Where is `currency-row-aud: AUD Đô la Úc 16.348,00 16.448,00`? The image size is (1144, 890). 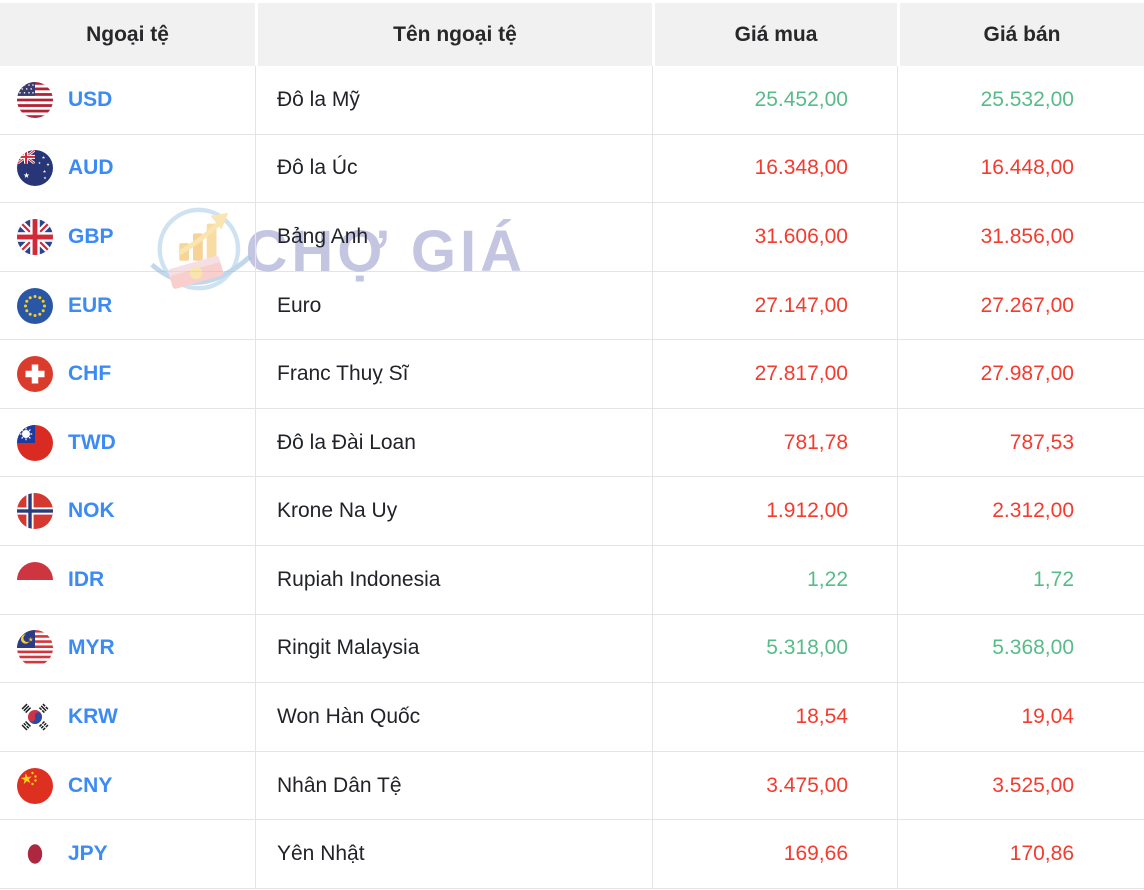 currency-row-aud: AUD Đô la Úc 16.348,00 16.448,00 is located at coordinates (572, 169).